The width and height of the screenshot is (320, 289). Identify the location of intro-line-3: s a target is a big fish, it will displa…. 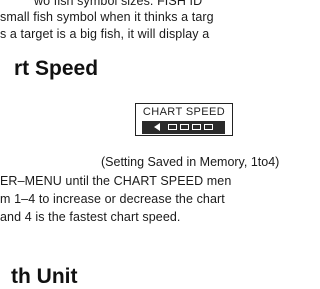
(105, 34).